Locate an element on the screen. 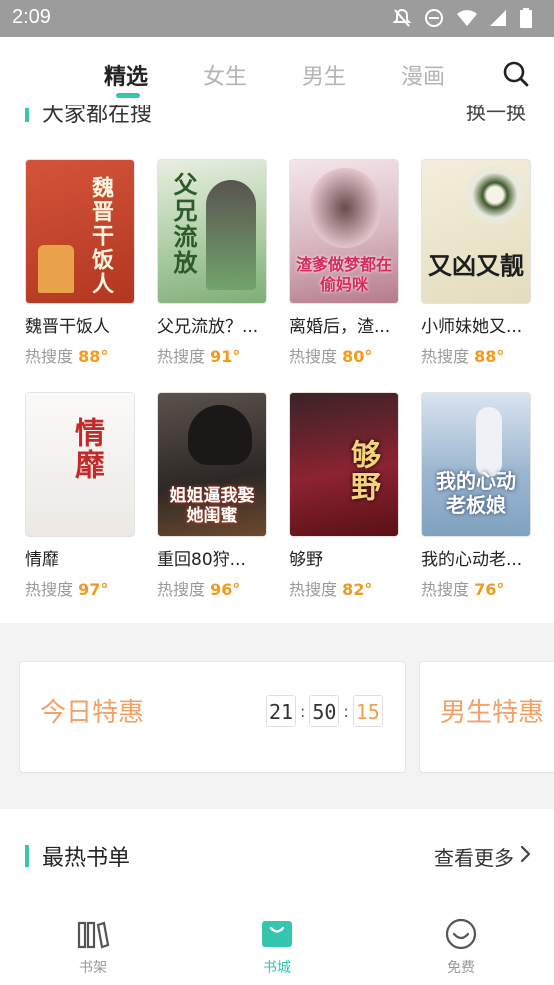 The width and height of the screenshot is (554, 985). book-item: 又凶又靓 小师妹她又... 热搜度 88° is located at coordinates (477, 263).